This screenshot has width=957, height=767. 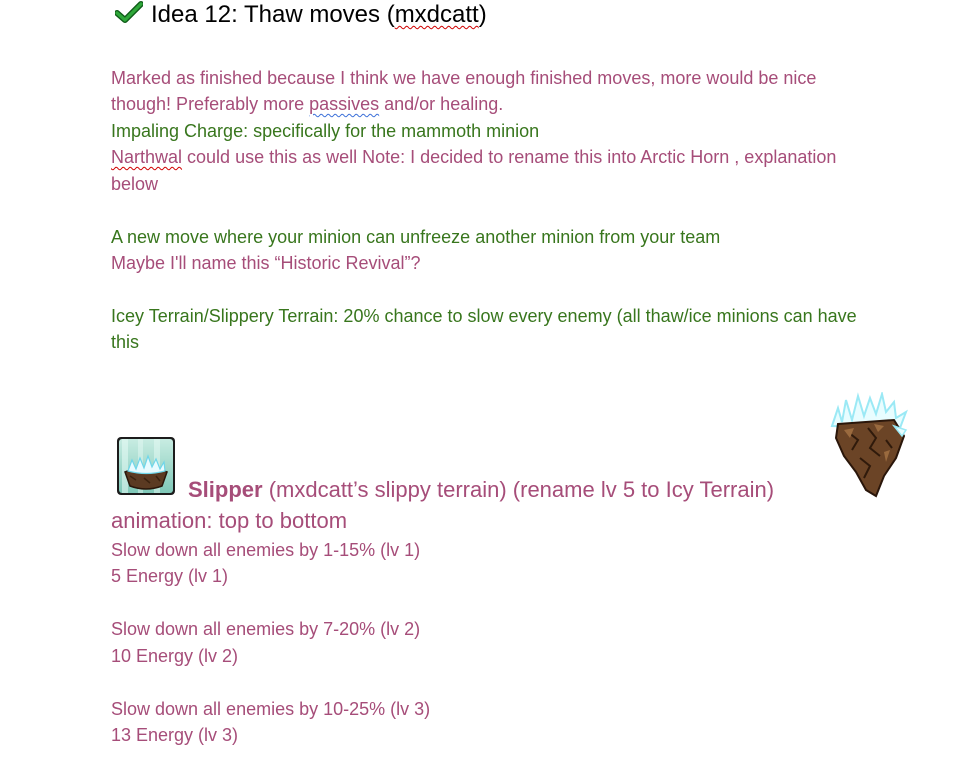 I want to click on level-3-energy: 13 Energy (lv 3), so click(x=175, y=735).